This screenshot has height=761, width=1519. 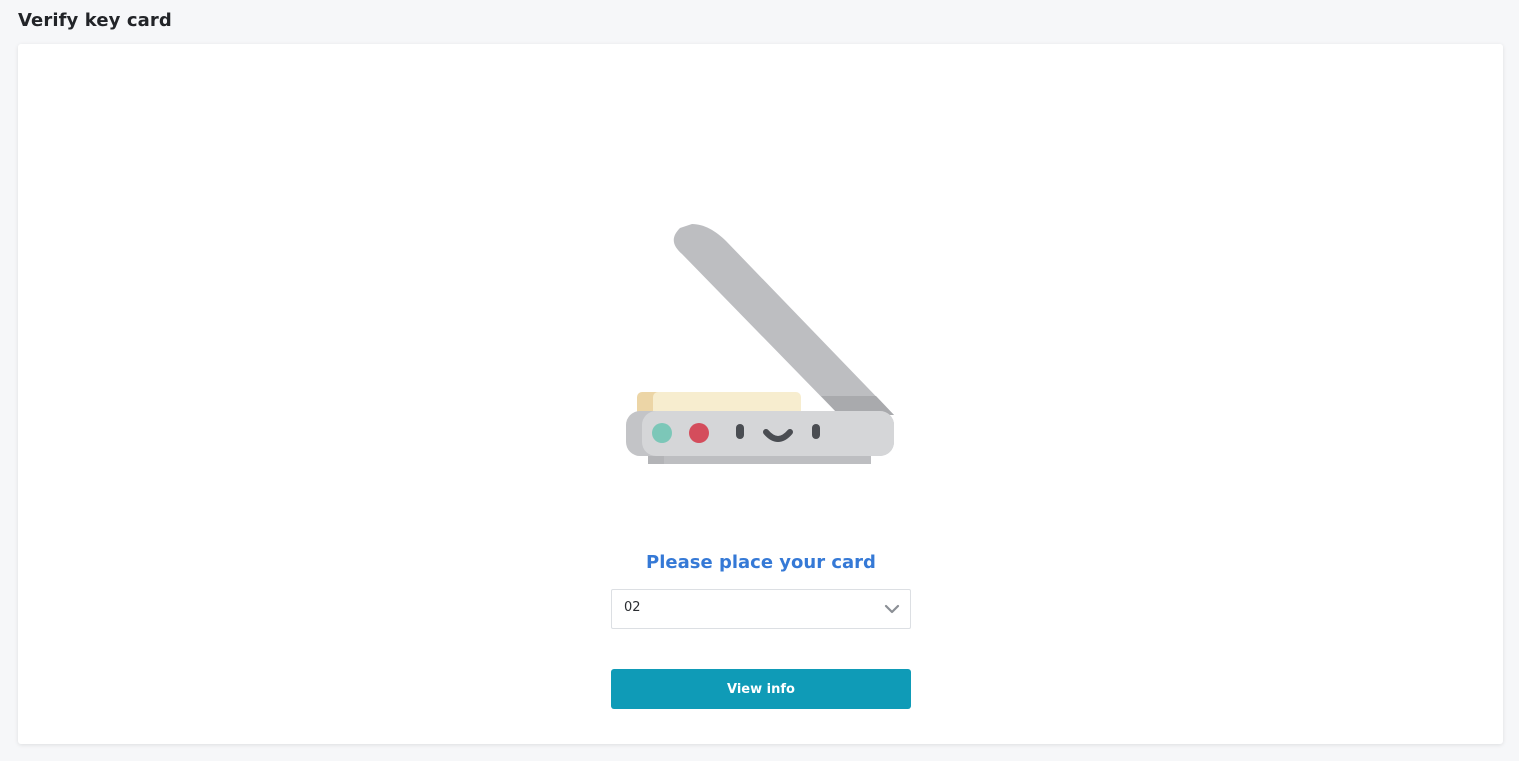 I want to click on place-card-prompt: Please place your card, so click(x=761, y=562).